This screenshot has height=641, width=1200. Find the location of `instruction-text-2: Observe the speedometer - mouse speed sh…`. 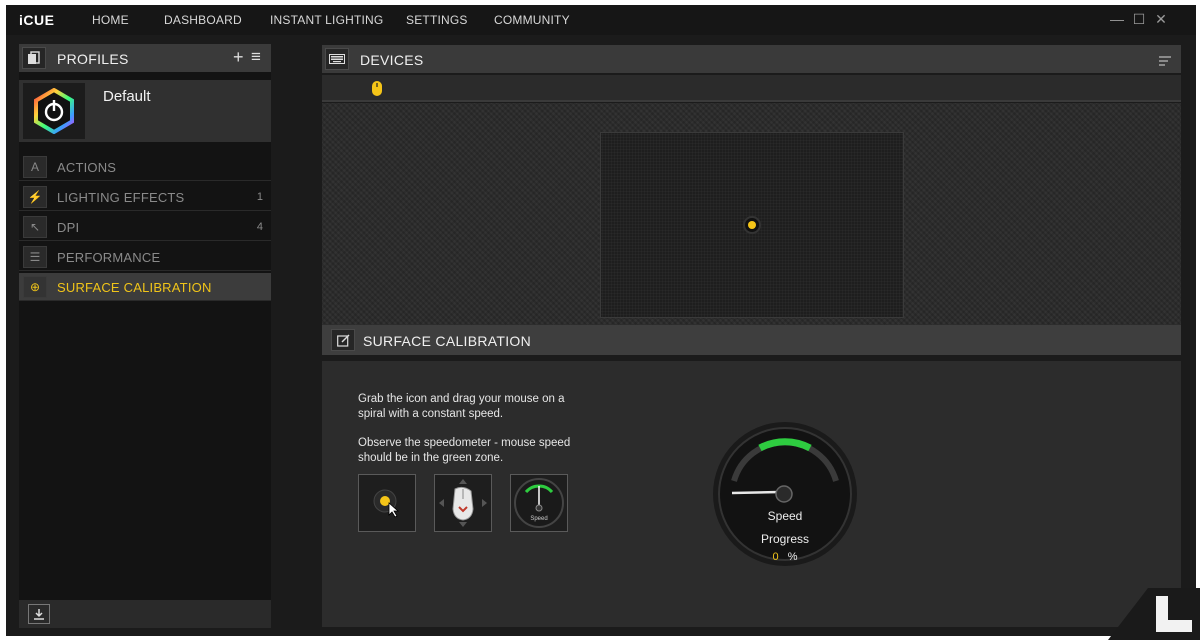

instruction-text-2: Observe the speedometer - mouse speed sh… is located at coordinates (464, 450).